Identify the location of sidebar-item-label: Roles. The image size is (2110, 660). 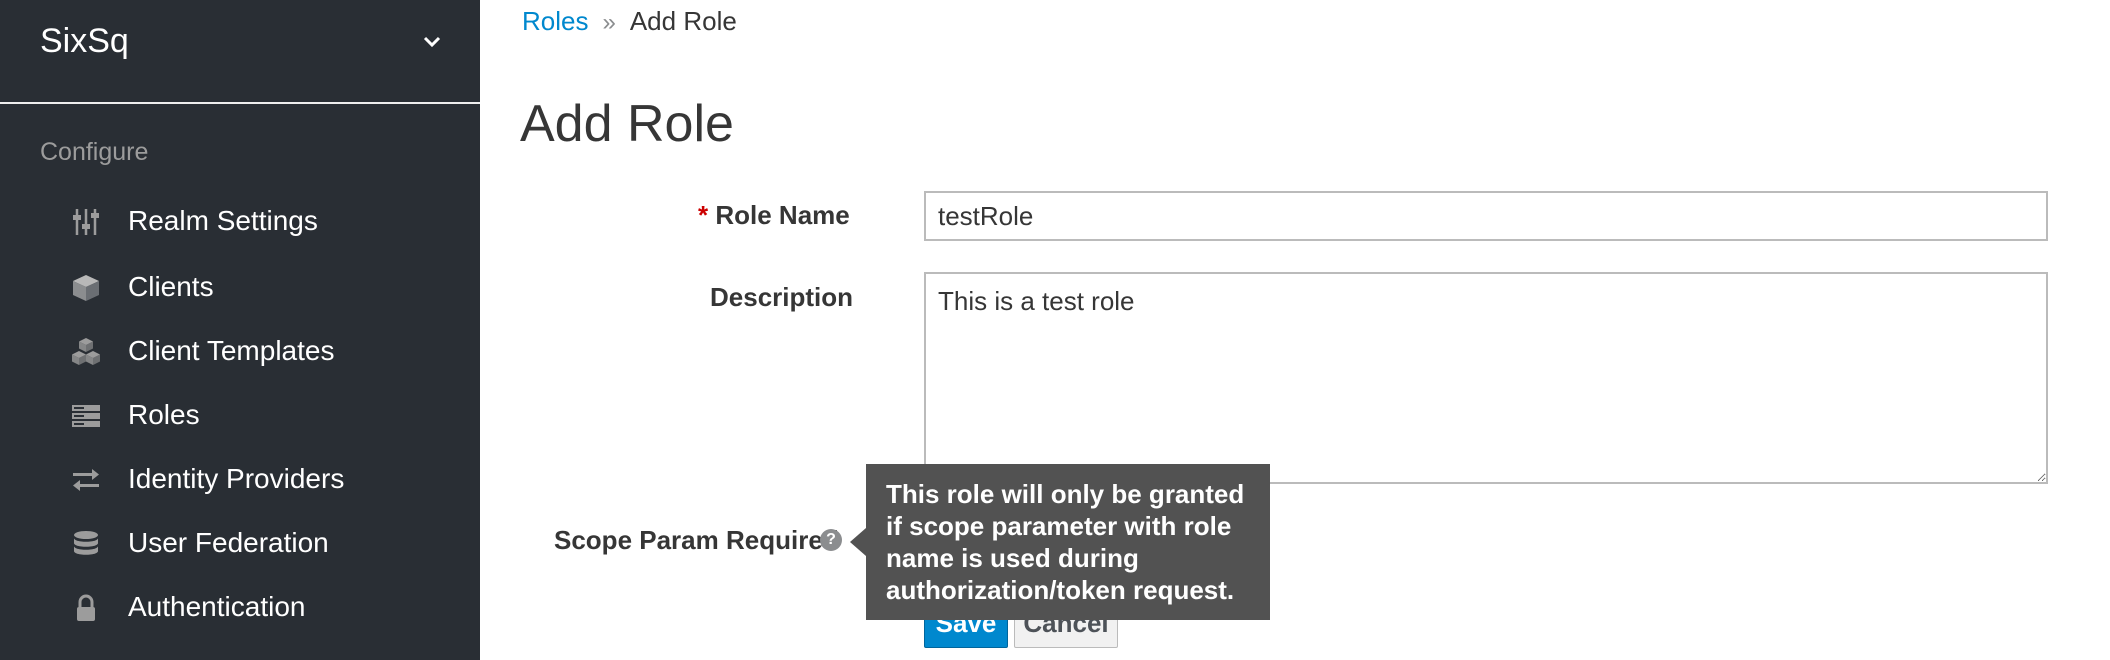
(164, 414).